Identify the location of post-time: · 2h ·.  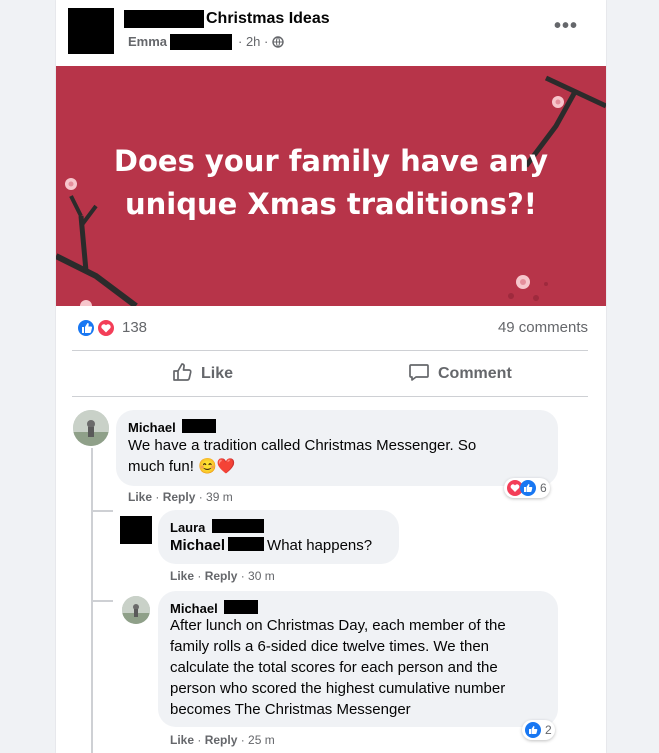
(261, 42).